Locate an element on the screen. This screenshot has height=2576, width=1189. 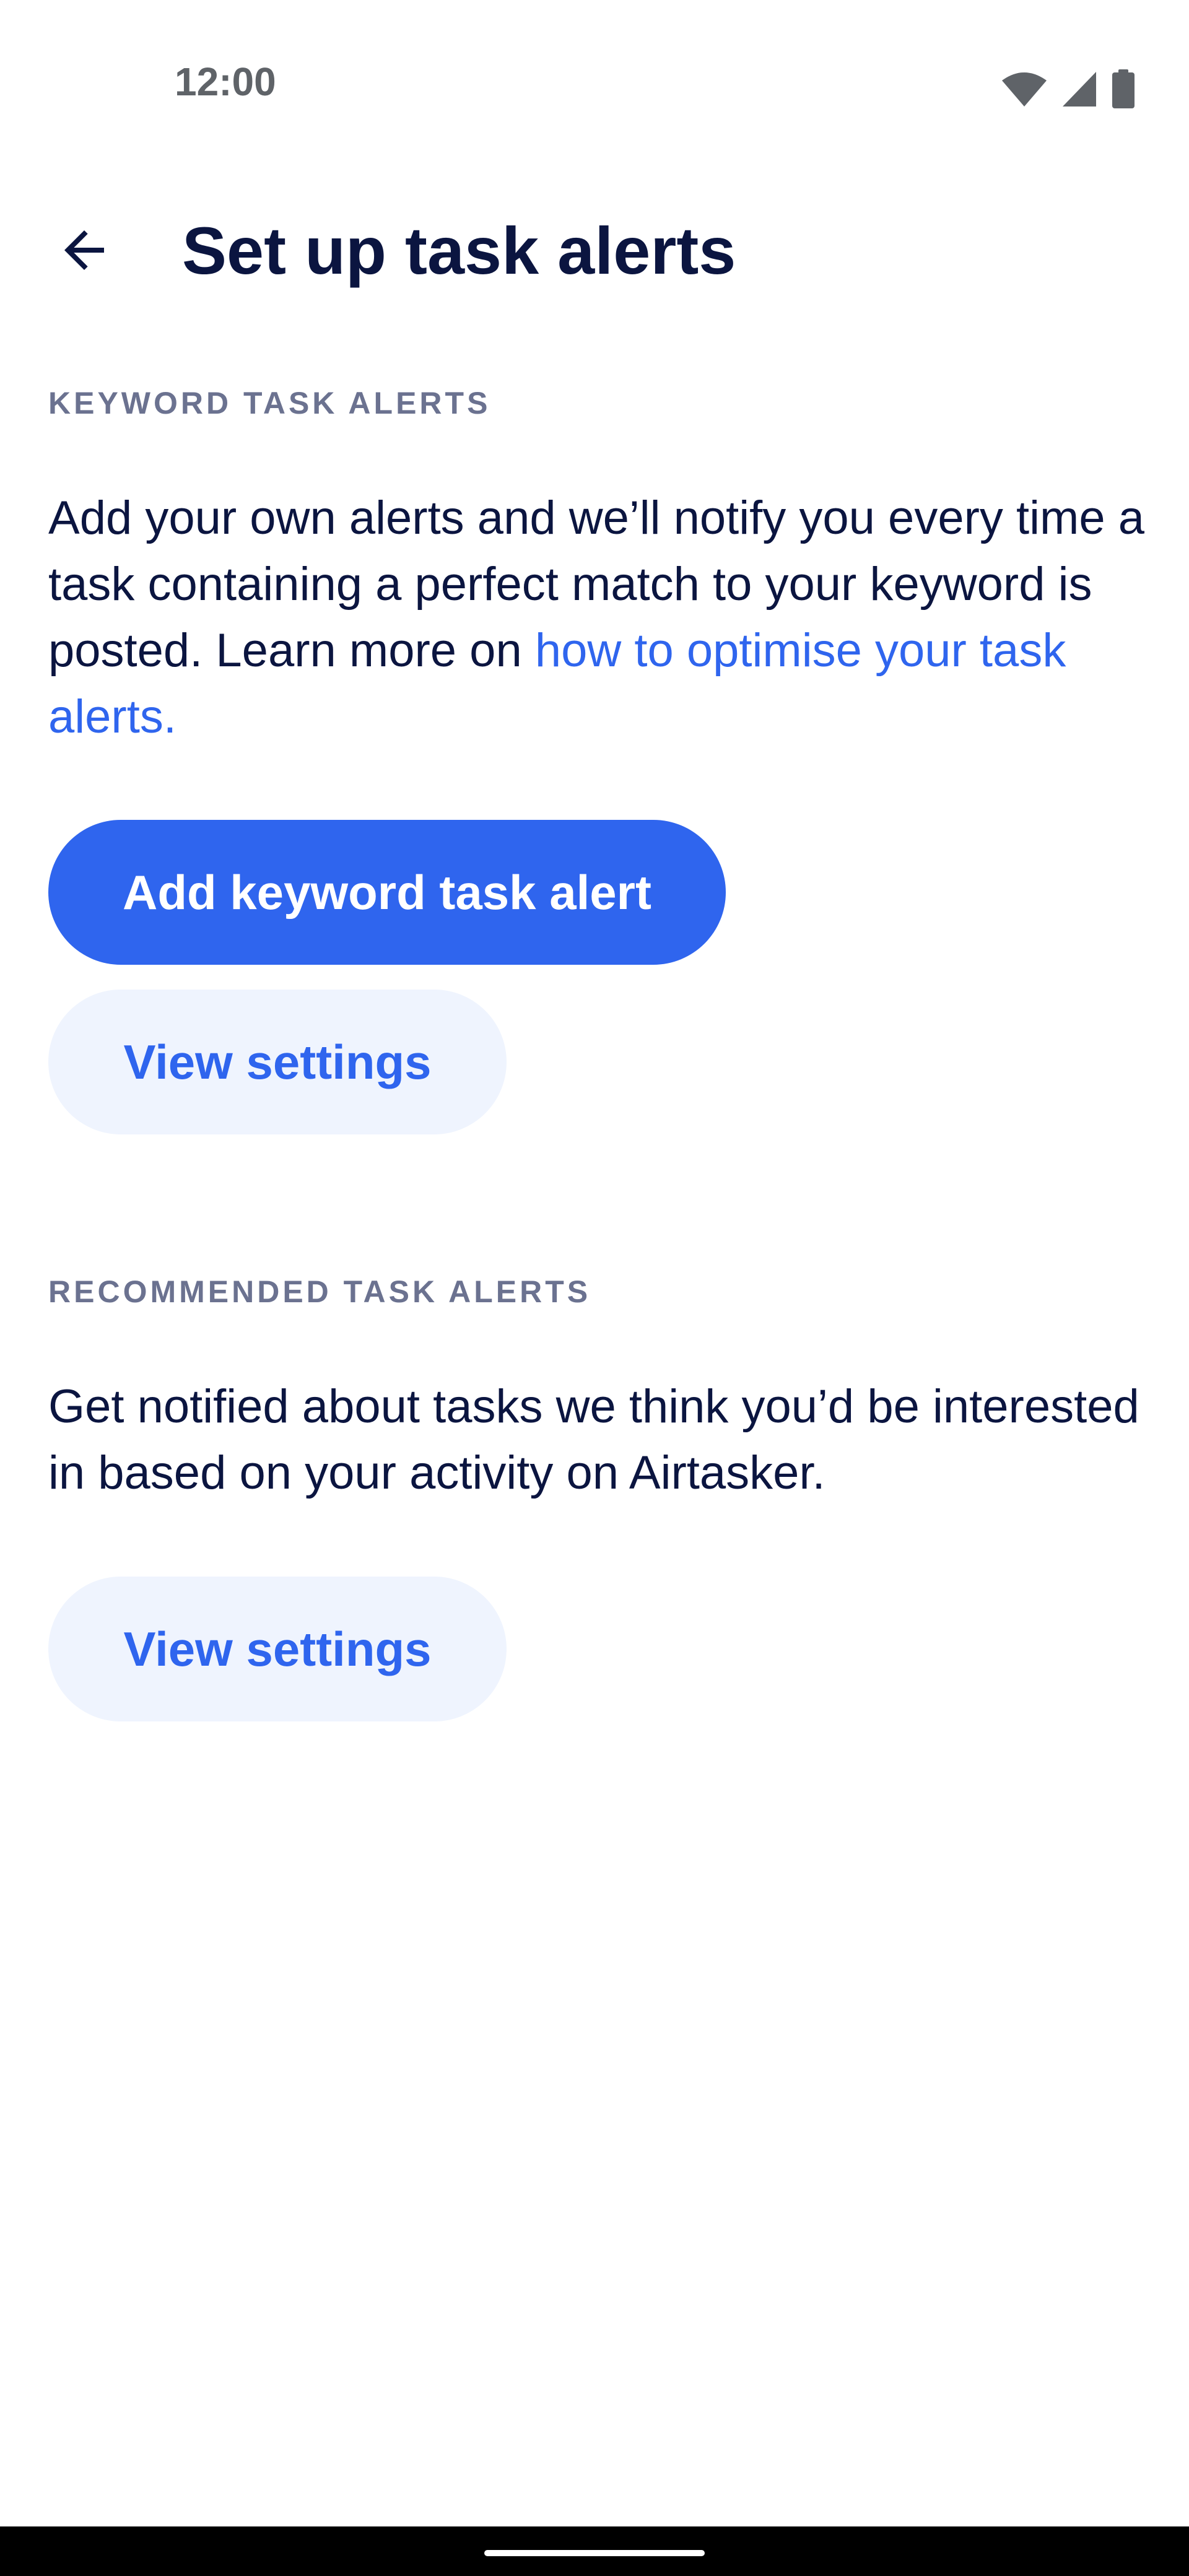
app-bar: Set up task alerts is located at coordinates (594, 250).